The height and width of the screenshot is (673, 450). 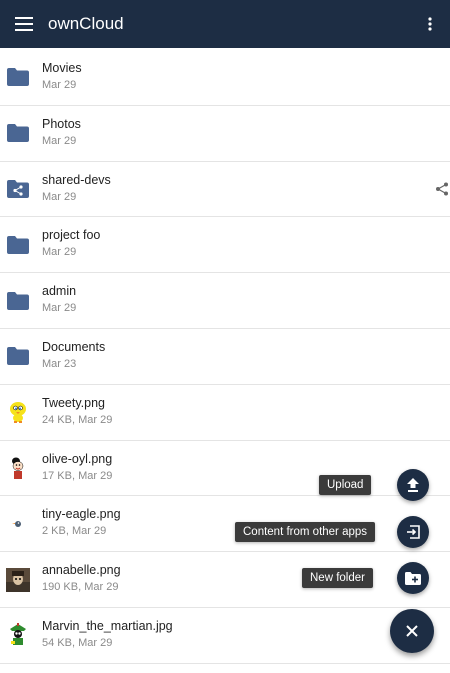 I want to click on close-fab-button, so click(x=412, y=631).